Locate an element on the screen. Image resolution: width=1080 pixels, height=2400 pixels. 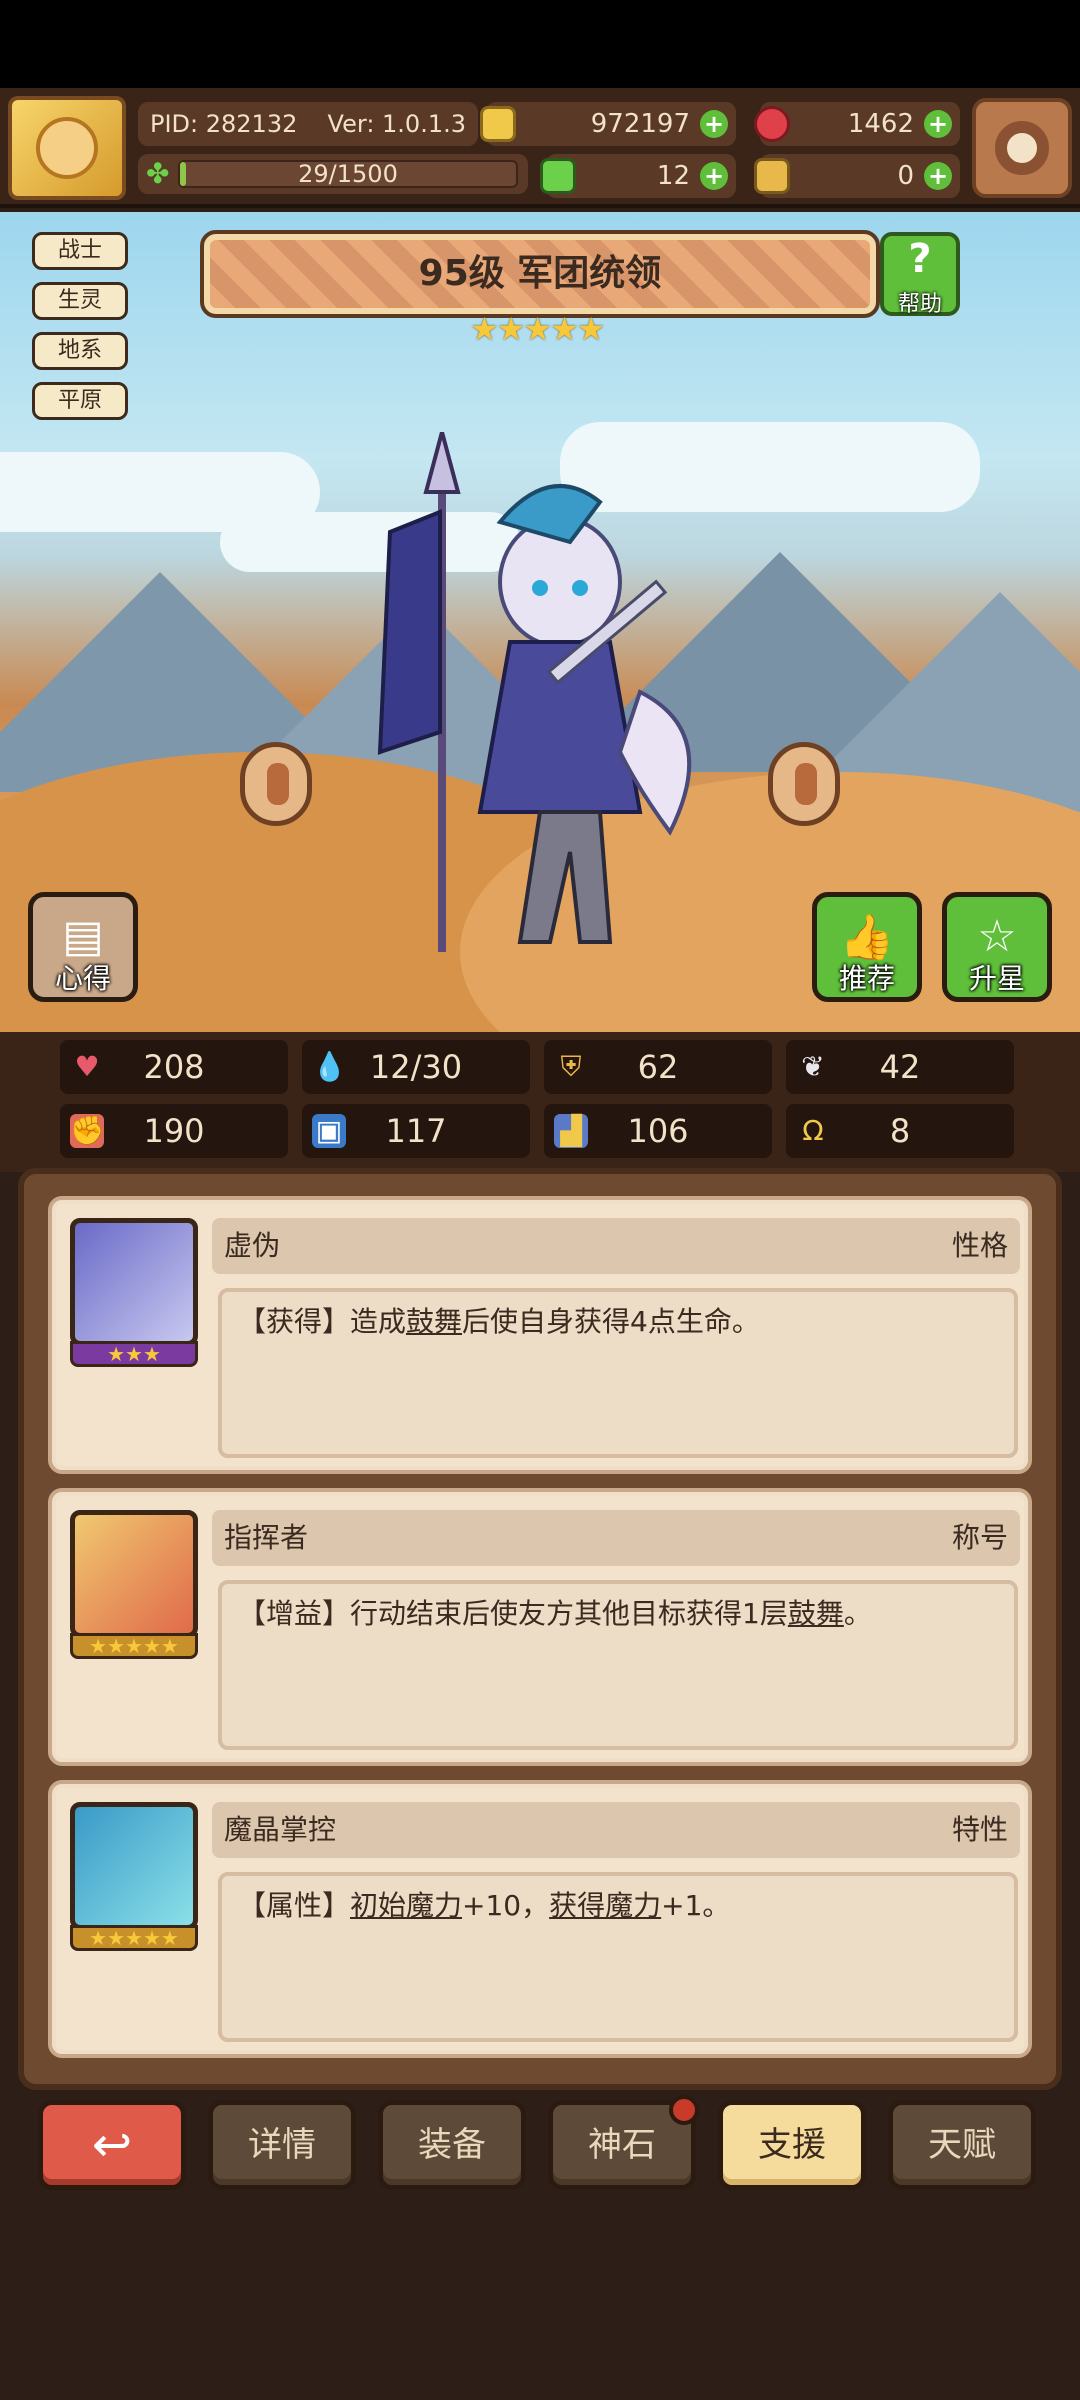
stat-defense-value: 62 is located at coordinates (658, 1067).